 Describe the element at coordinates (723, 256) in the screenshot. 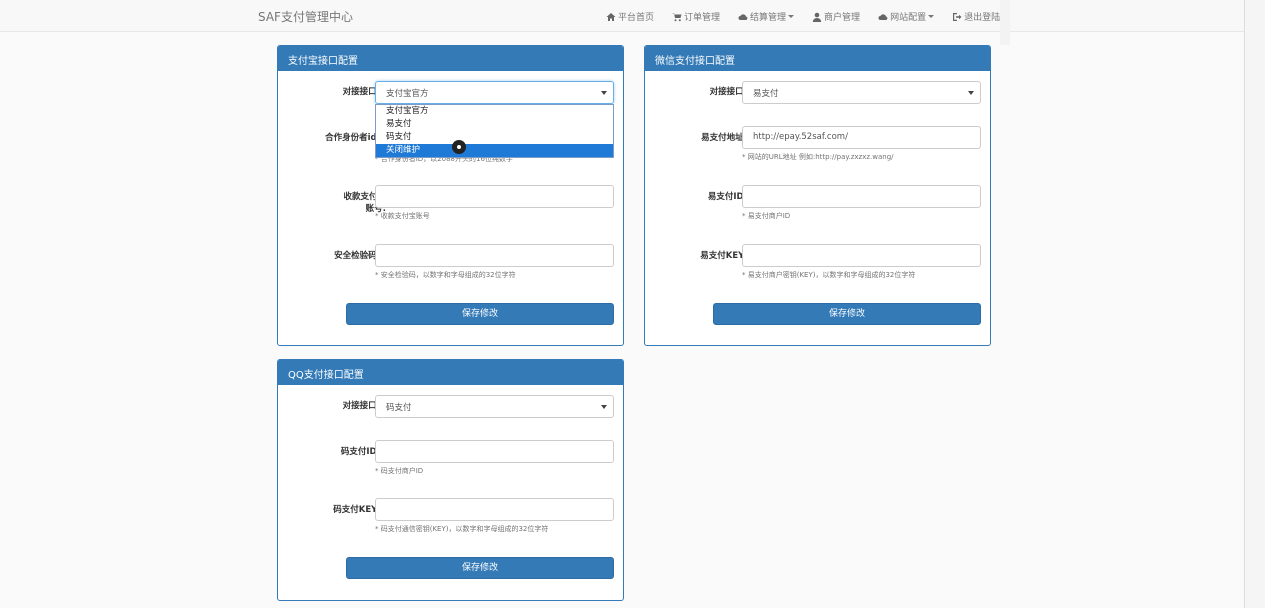

I see `wechat-key-label: 易支付KEY:` at that location.